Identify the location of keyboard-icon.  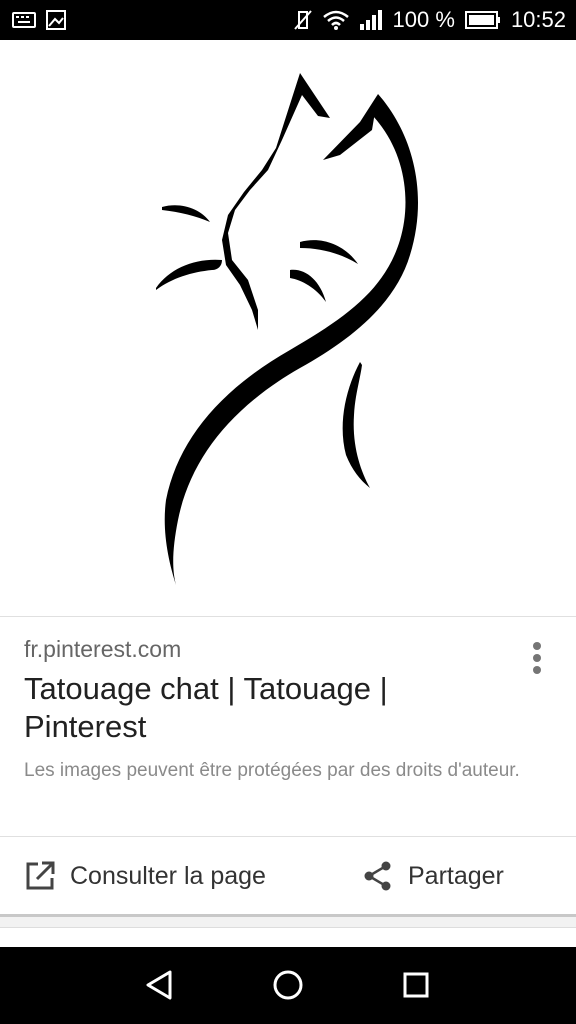
(24, 20).